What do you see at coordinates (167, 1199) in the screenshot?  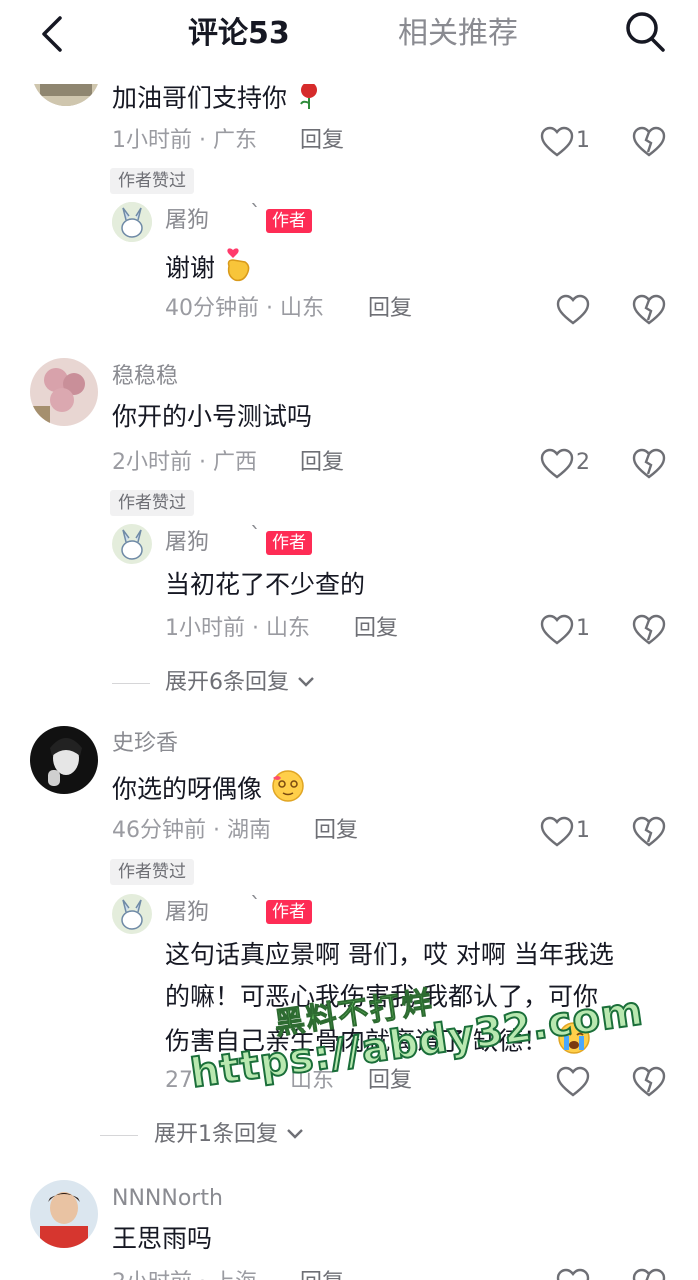 I see `comment-author-name: NNNNorth` at bounding box center [167, 1199].